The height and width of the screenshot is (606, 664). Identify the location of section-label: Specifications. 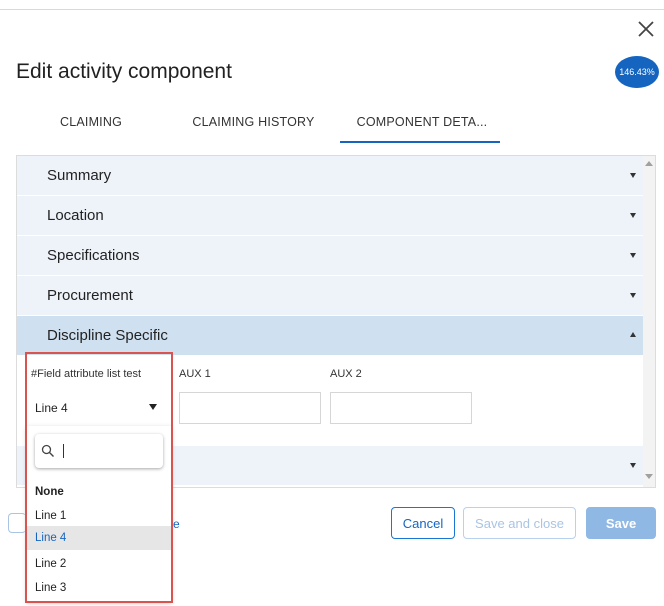
(93, 255).